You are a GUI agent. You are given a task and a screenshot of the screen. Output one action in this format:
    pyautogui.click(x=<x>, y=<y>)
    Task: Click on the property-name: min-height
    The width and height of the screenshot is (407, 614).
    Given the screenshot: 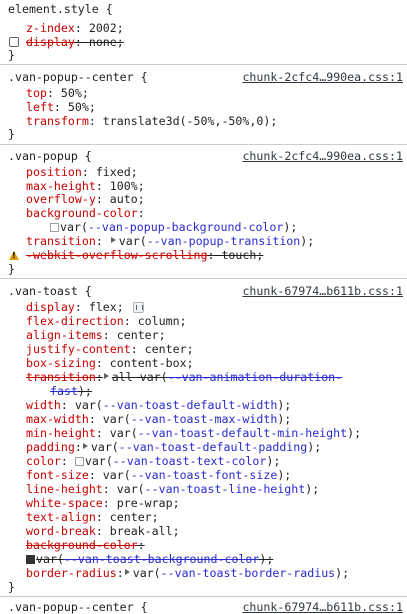 What is the action you would take?
    pyautogui.click(x=61, y=433)
    